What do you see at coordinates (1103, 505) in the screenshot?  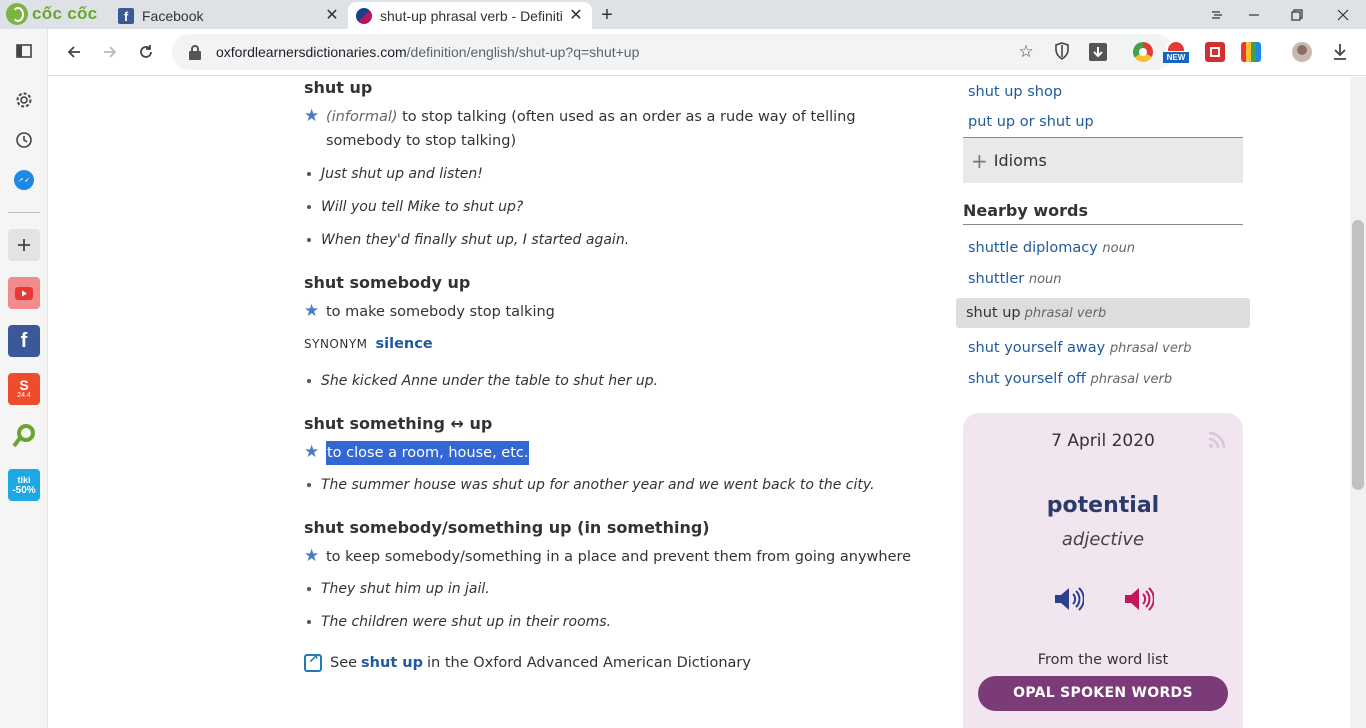 I see `wotd-word: potential` at bounding box center [1103, 505].